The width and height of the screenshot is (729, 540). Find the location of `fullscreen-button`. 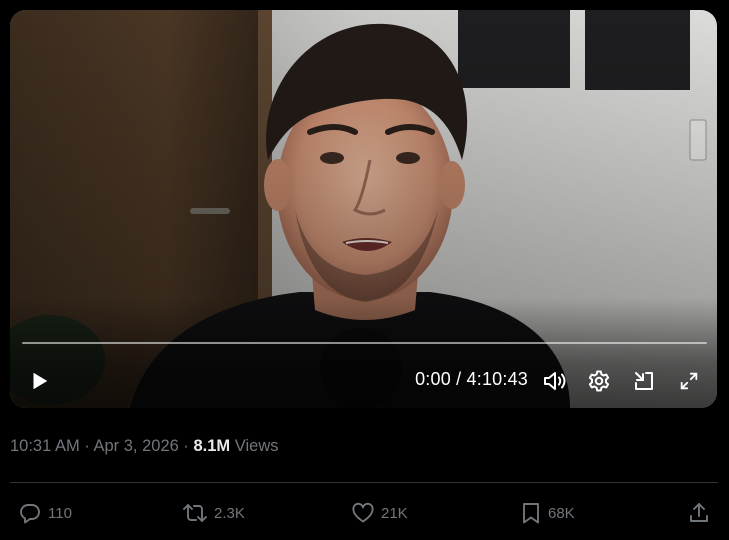

fullscreen-button is located at coordinates (689, 381).